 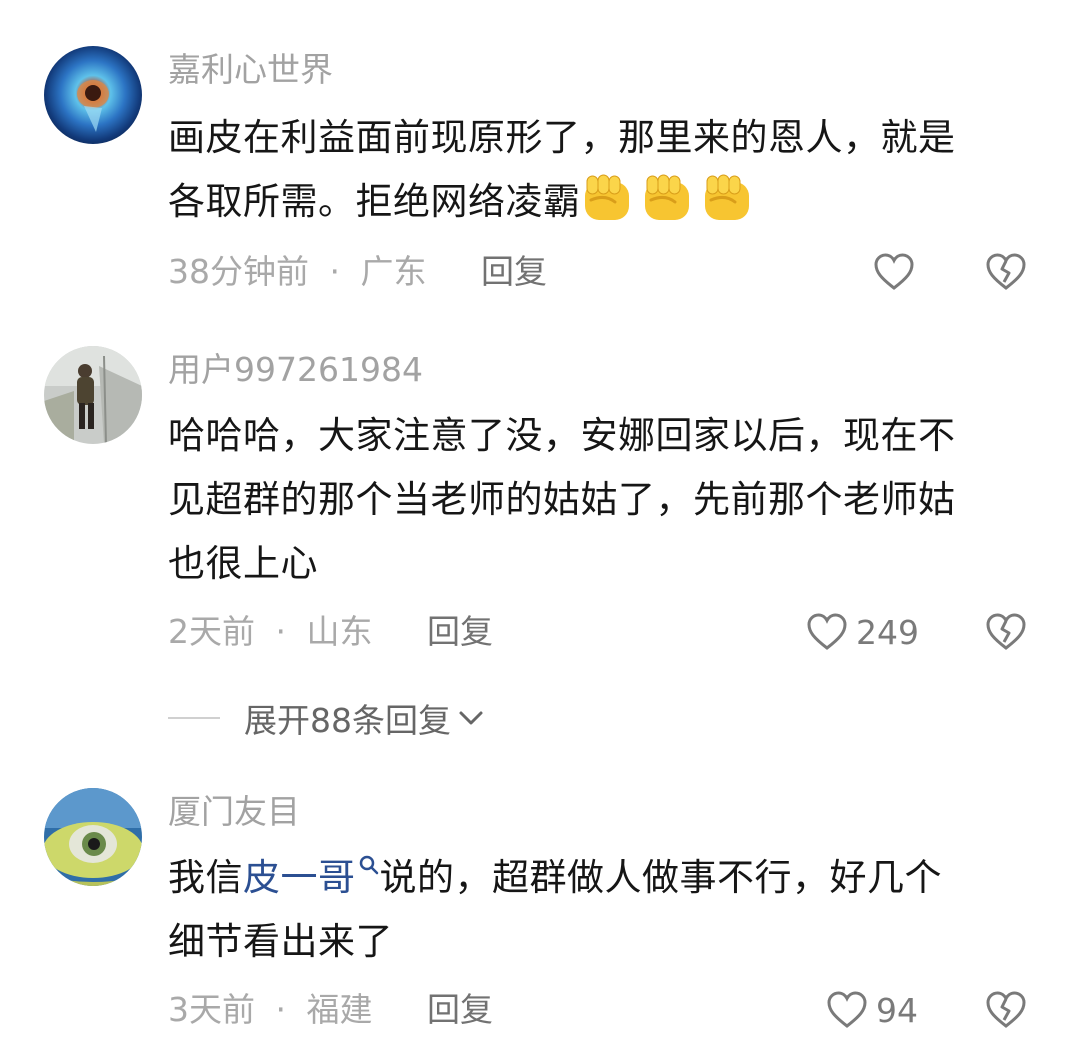 I want to click on comment-text-segment: 各取所需。拒绝网络凌霸, so click(x=374, y=201).